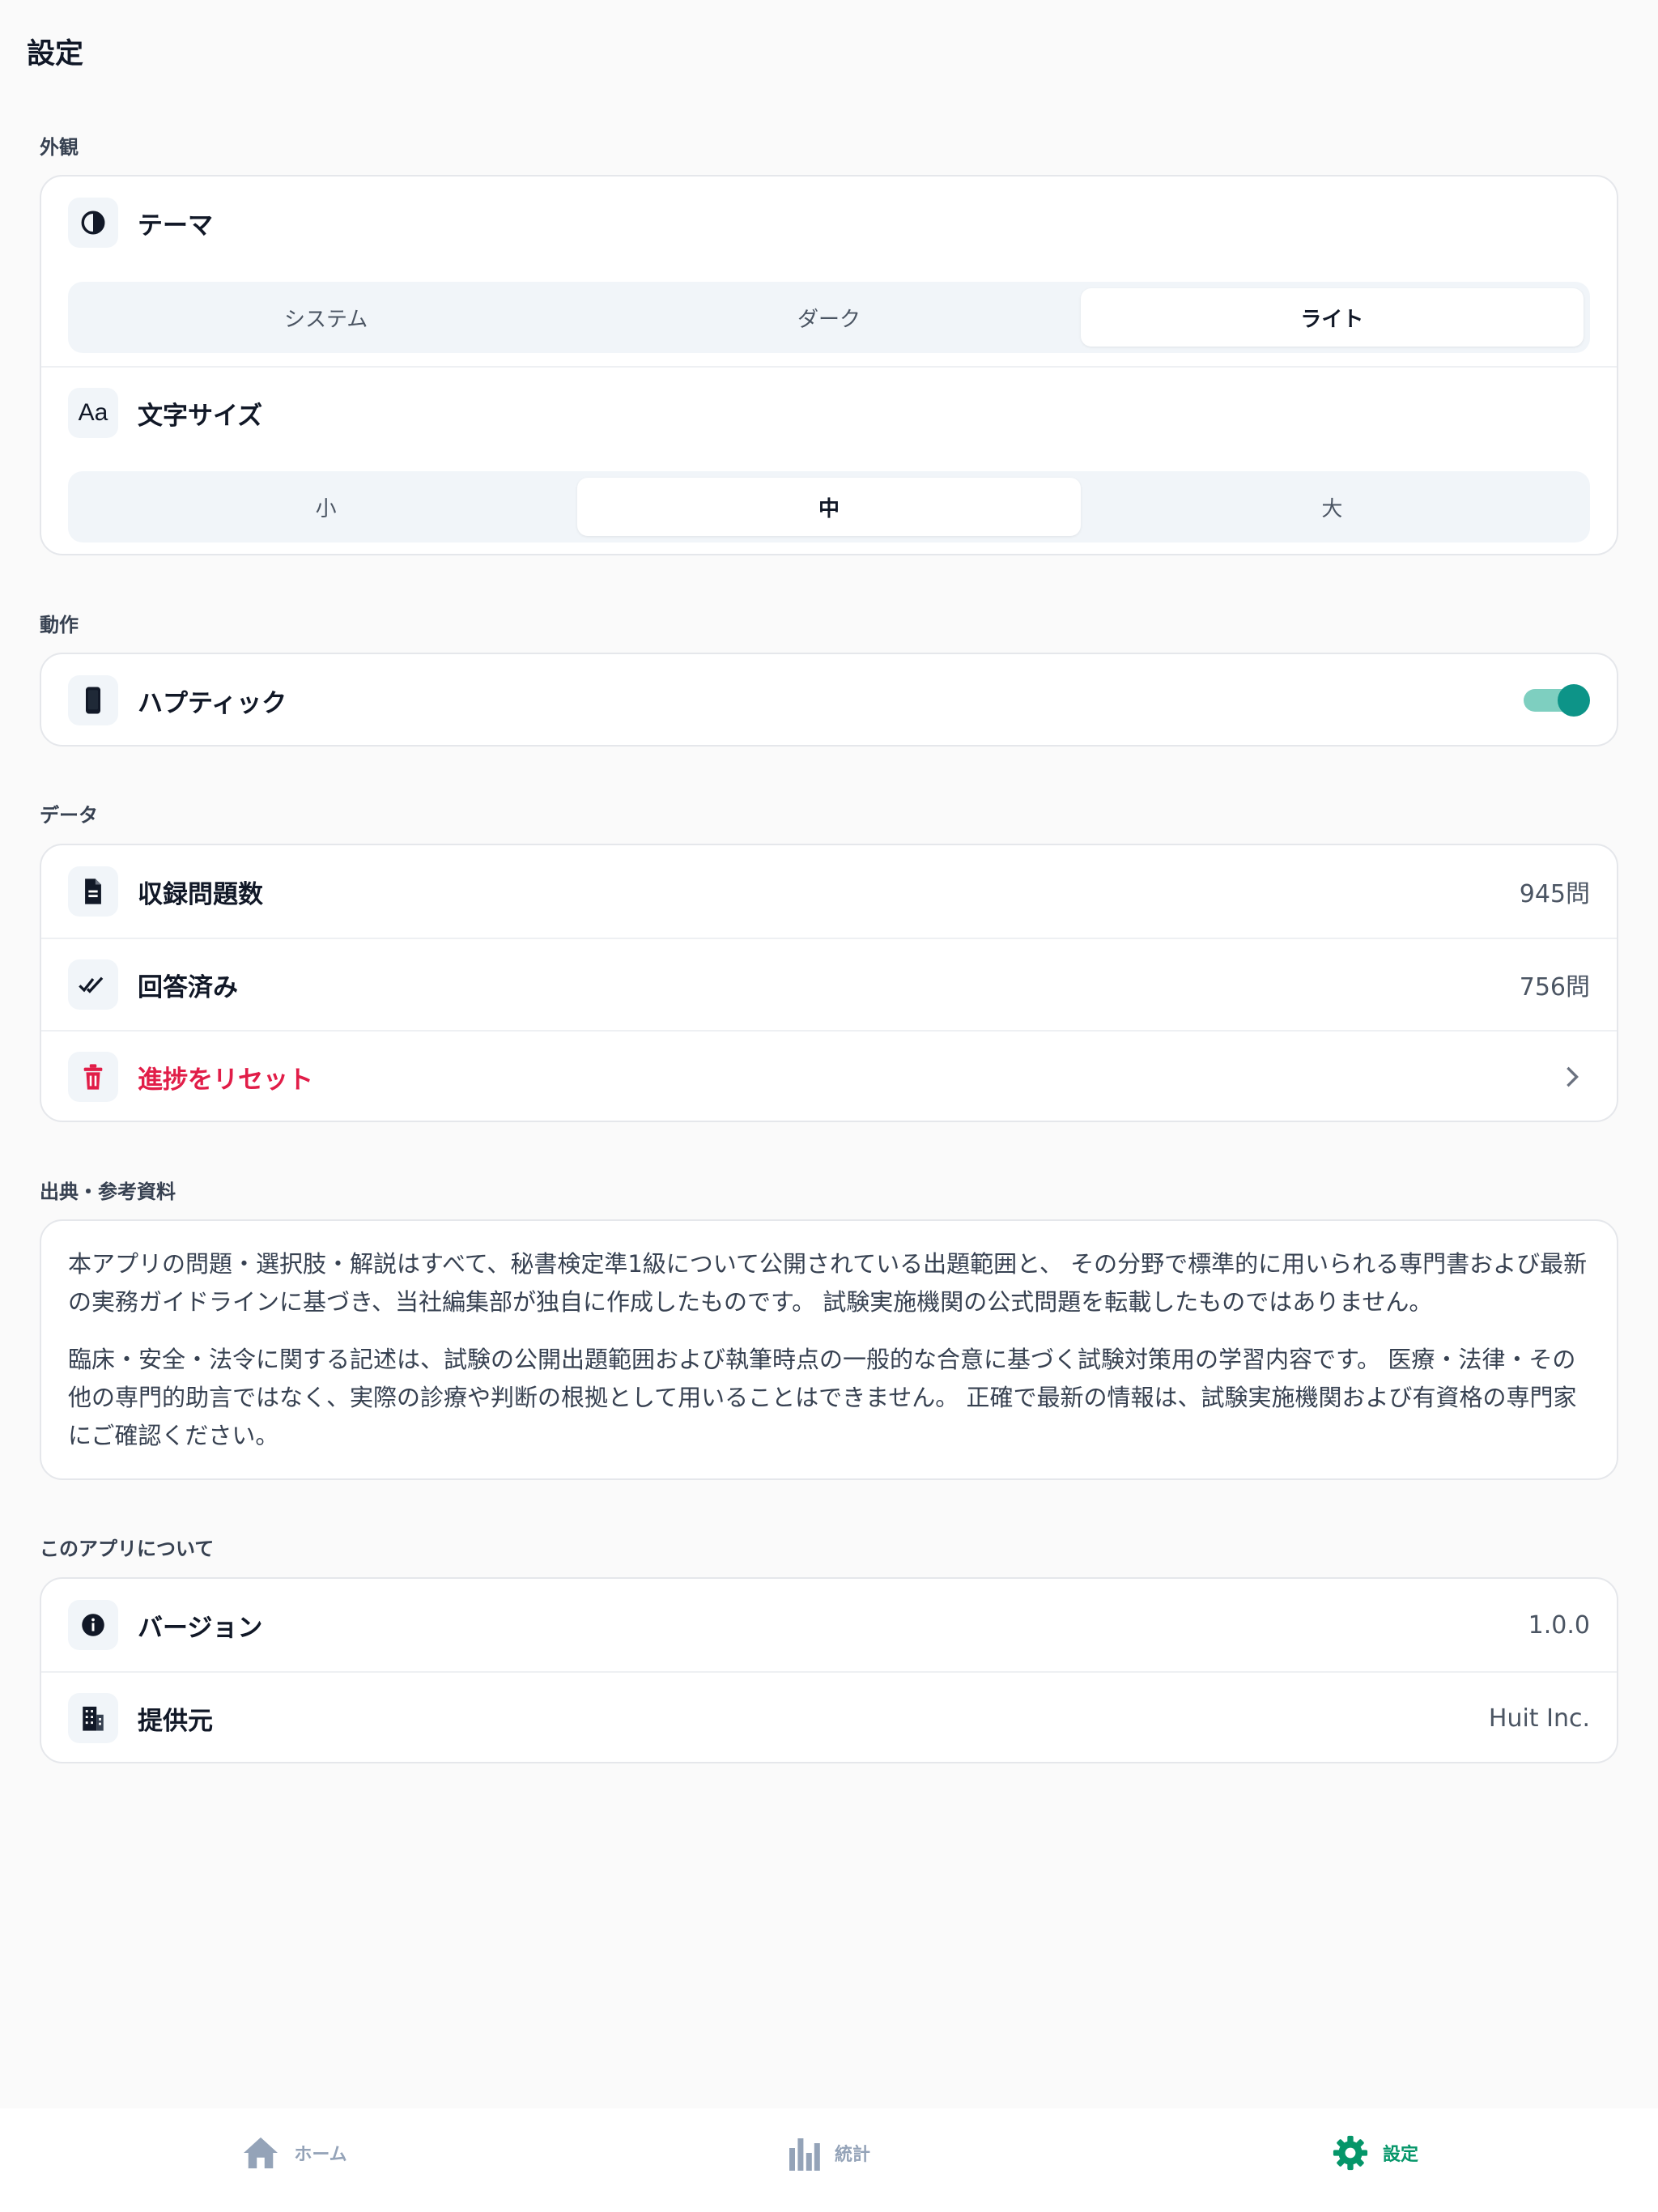  Describe the element at coordinates (175, 226) in the screenshot. I see `theme-label: テーマ` at that location.